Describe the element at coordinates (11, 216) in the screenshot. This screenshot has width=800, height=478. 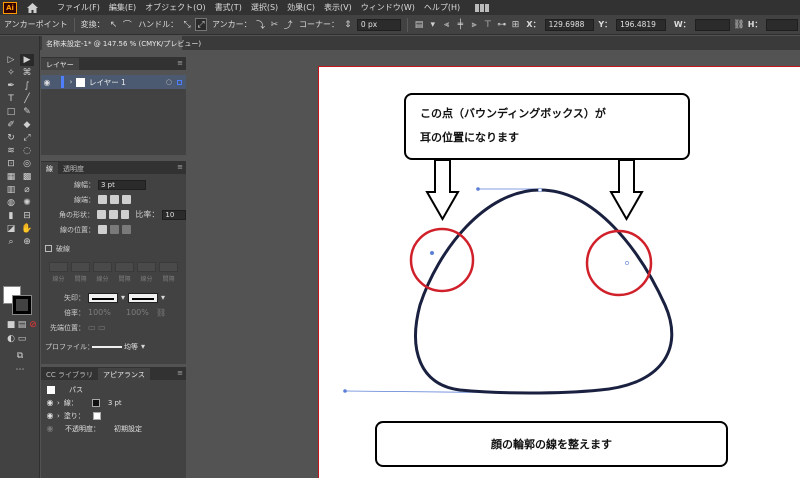
I see `graph-tool-icon: ▮` at that location.